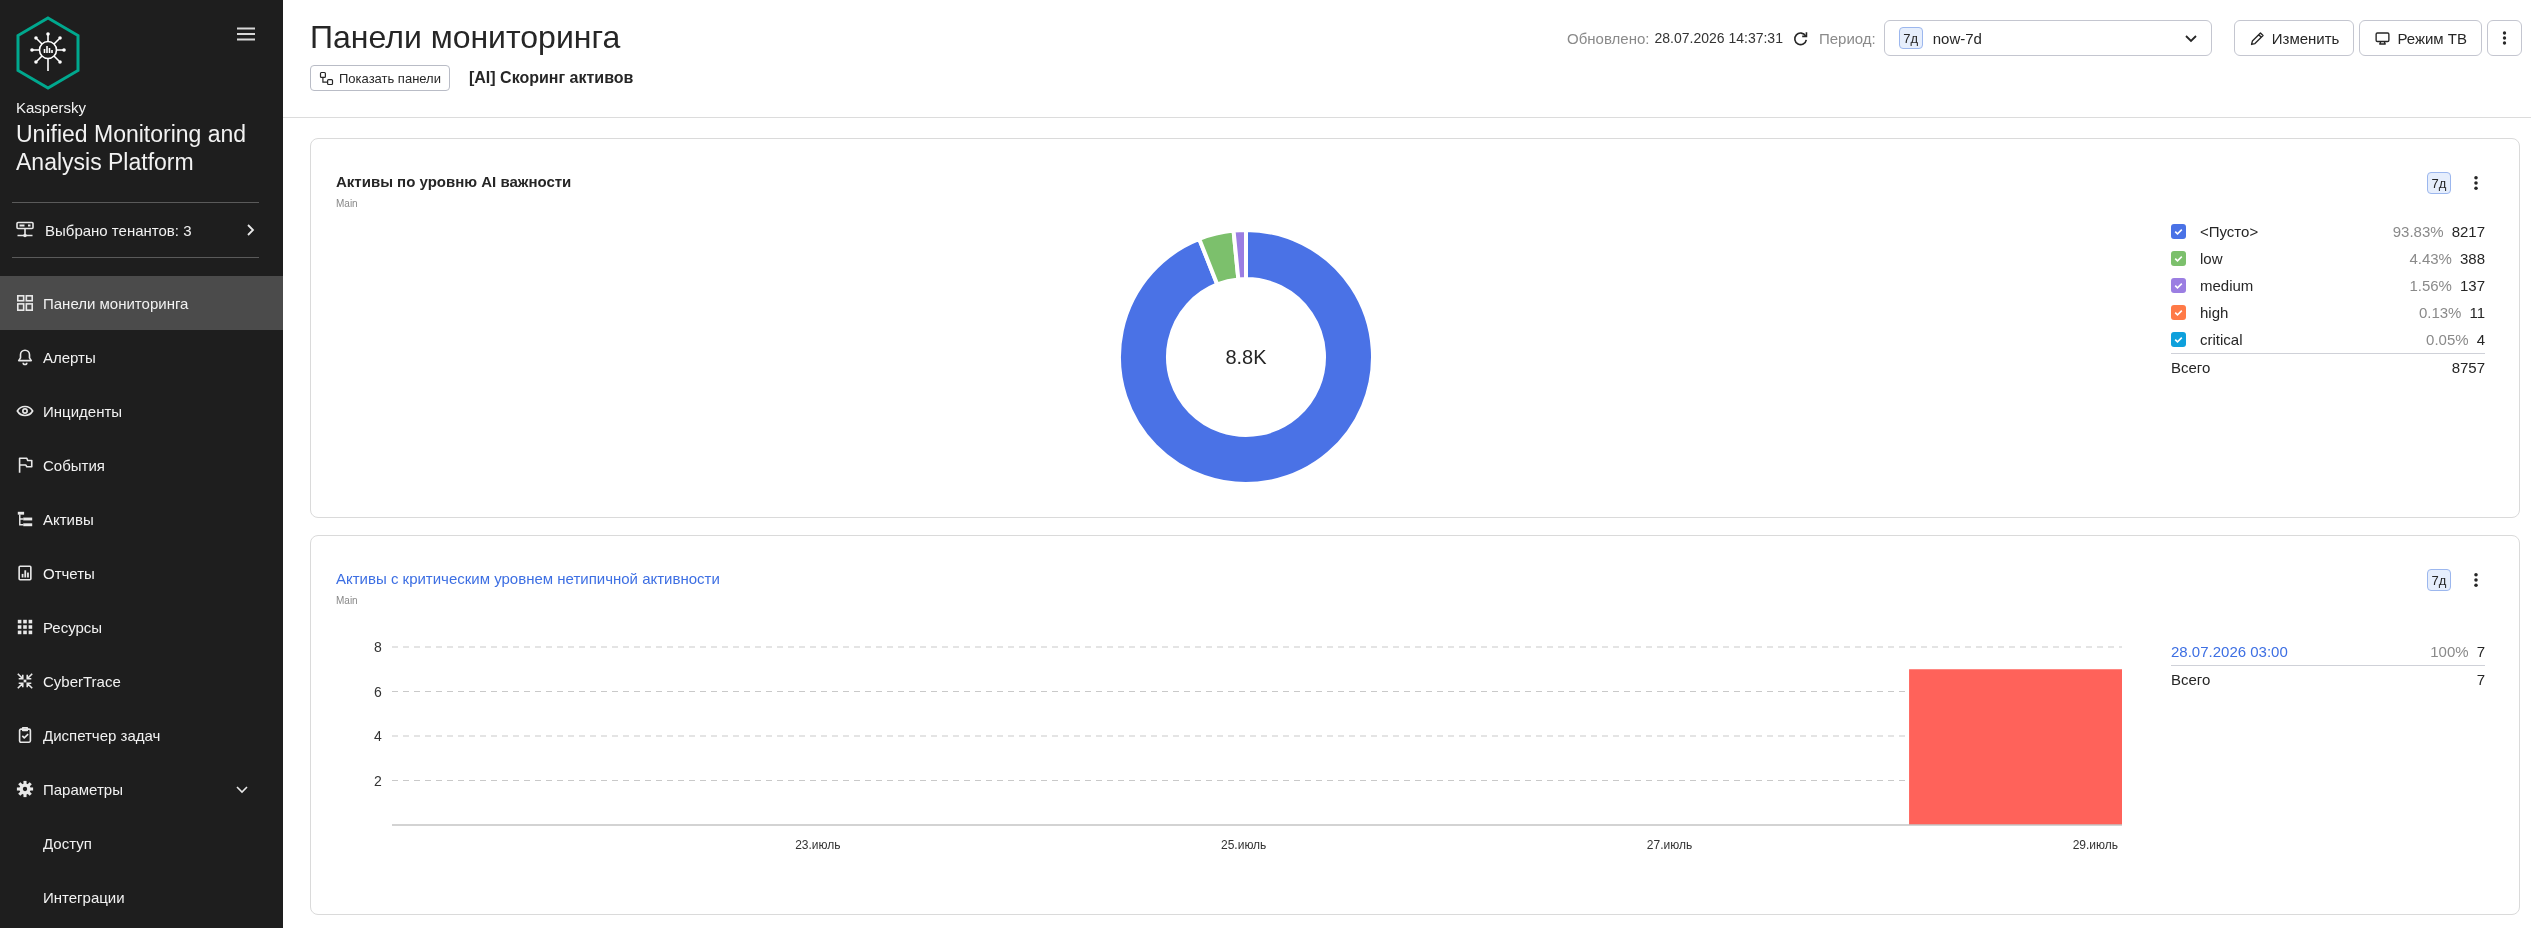 The width and height of the screenshot is (2531, 928). Describe the element at coordinates (2449, 651) in the screenshot. I see `legend-percent: 100%` at that location.